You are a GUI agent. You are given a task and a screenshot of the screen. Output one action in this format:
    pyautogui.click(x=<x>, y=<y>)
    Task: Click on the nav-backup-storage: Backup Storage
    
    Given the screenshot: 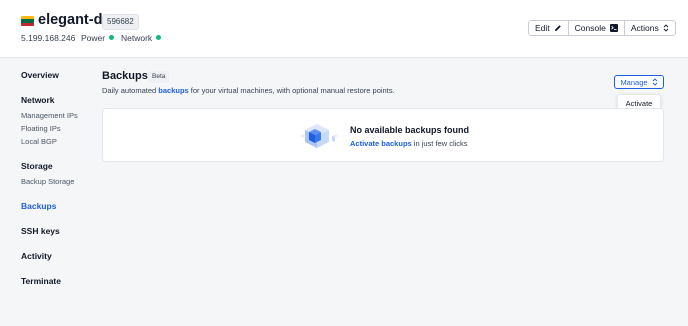 What is the action you would take?
    pyautogui.click(x=47, y=181)
    